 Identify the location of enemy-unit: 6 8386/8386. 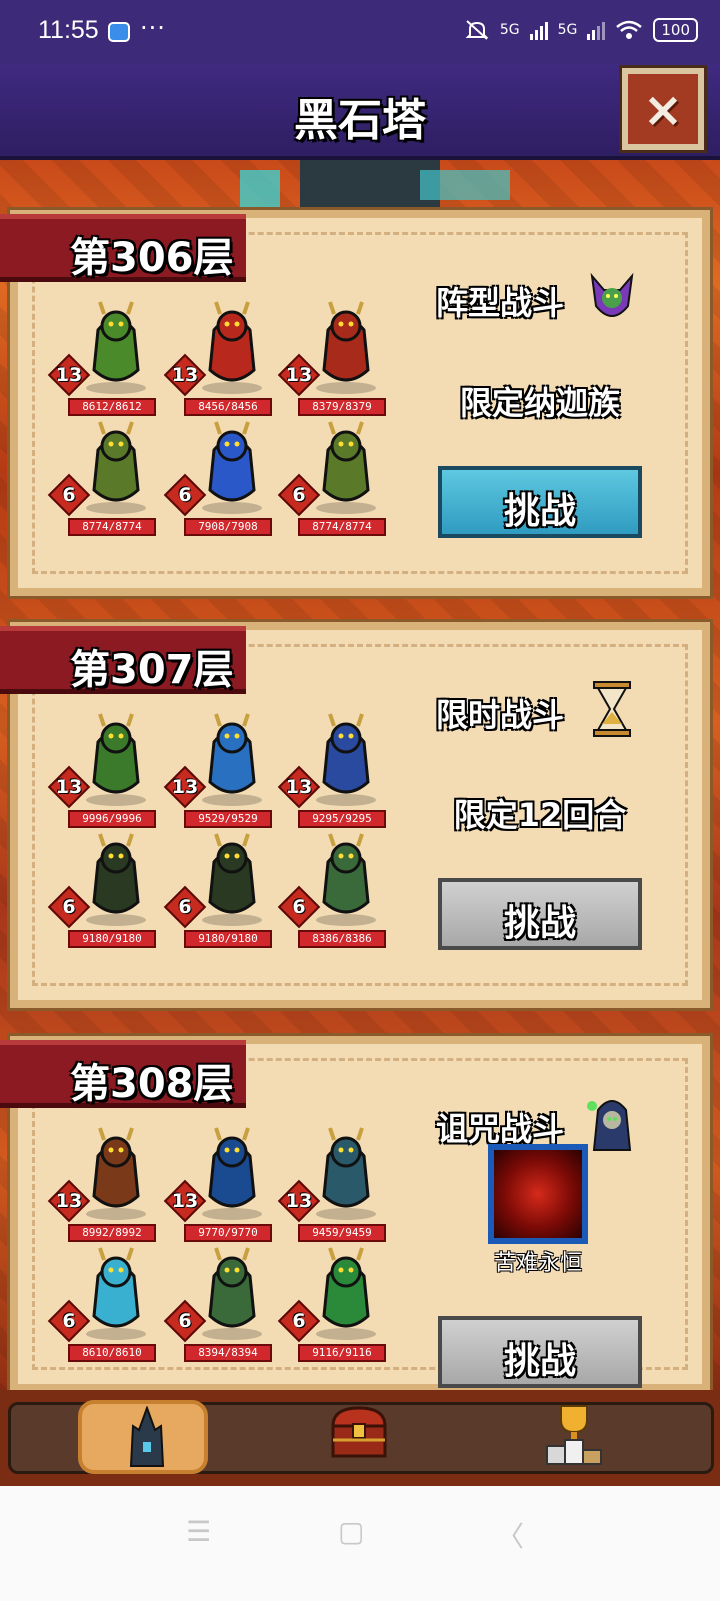
(333, 897).